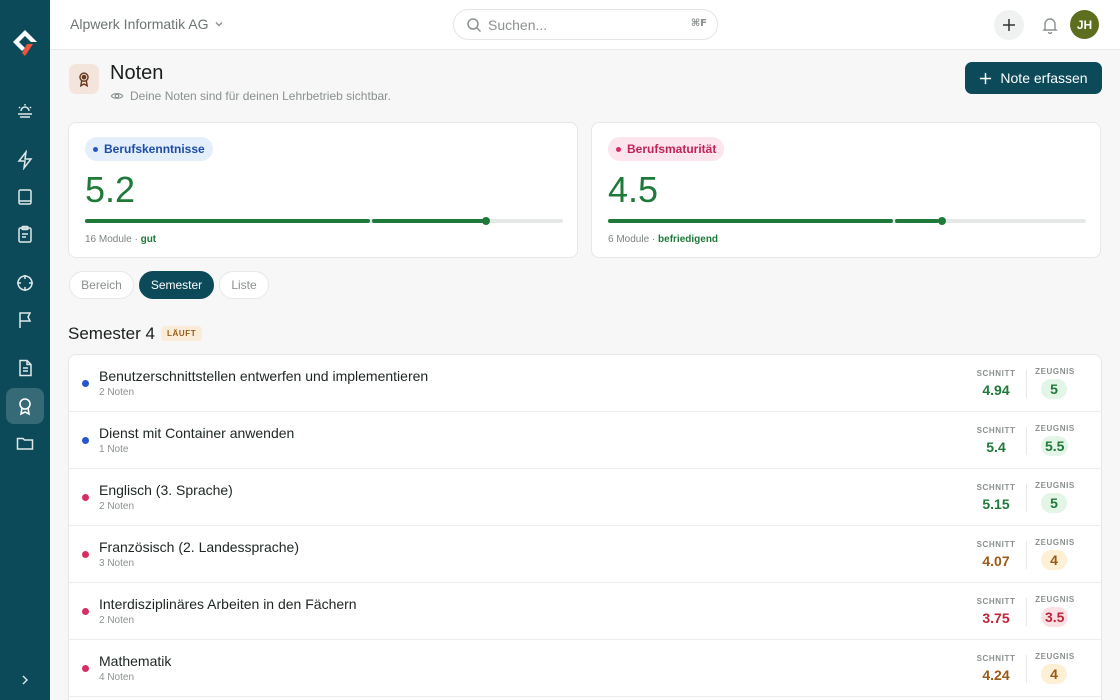  Describe the element at coordinates (25, 320) in the screenshot. I see `nav-flag-icon` at that location.